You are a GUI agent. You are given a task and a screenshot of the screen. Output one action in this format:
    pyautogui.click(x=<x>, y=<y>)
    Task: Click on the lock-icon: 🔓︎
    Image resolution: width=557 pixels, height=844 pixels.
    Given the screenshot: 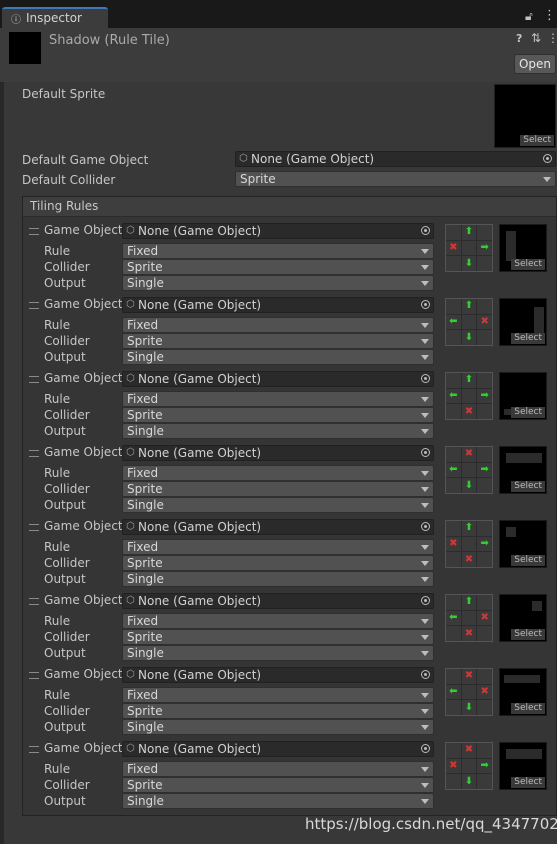 What is the action you would take?
    pyautogui.click(x=529, y=16)
    